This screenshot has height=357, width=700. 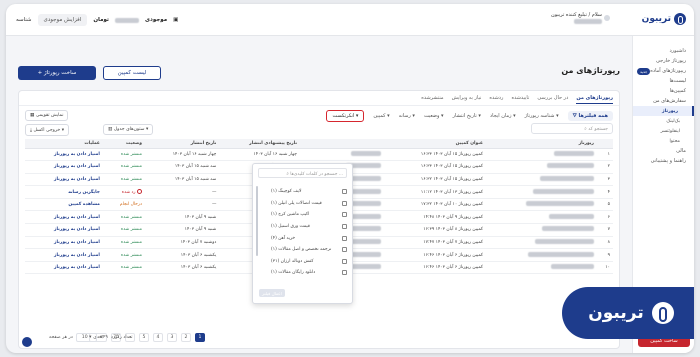 I want to click on filter-reportage-id: شناسه رپورتاژ ▾, so click(x=542, y=116).